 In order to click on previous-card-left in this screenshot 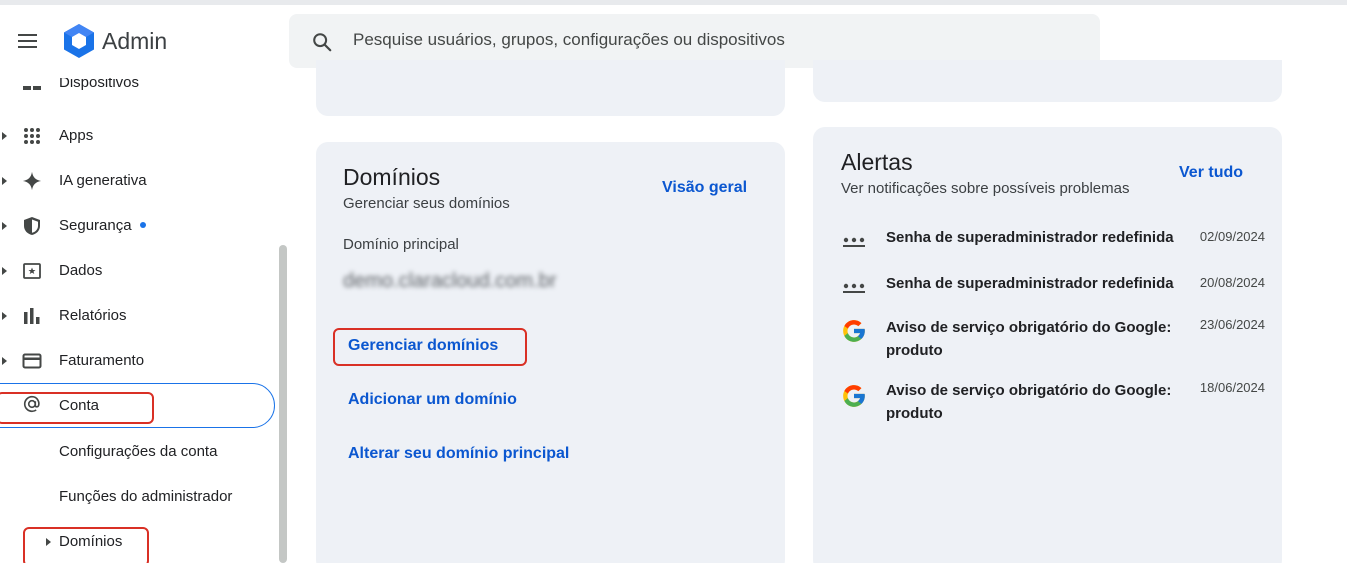, I will do `click(550, 88)`.